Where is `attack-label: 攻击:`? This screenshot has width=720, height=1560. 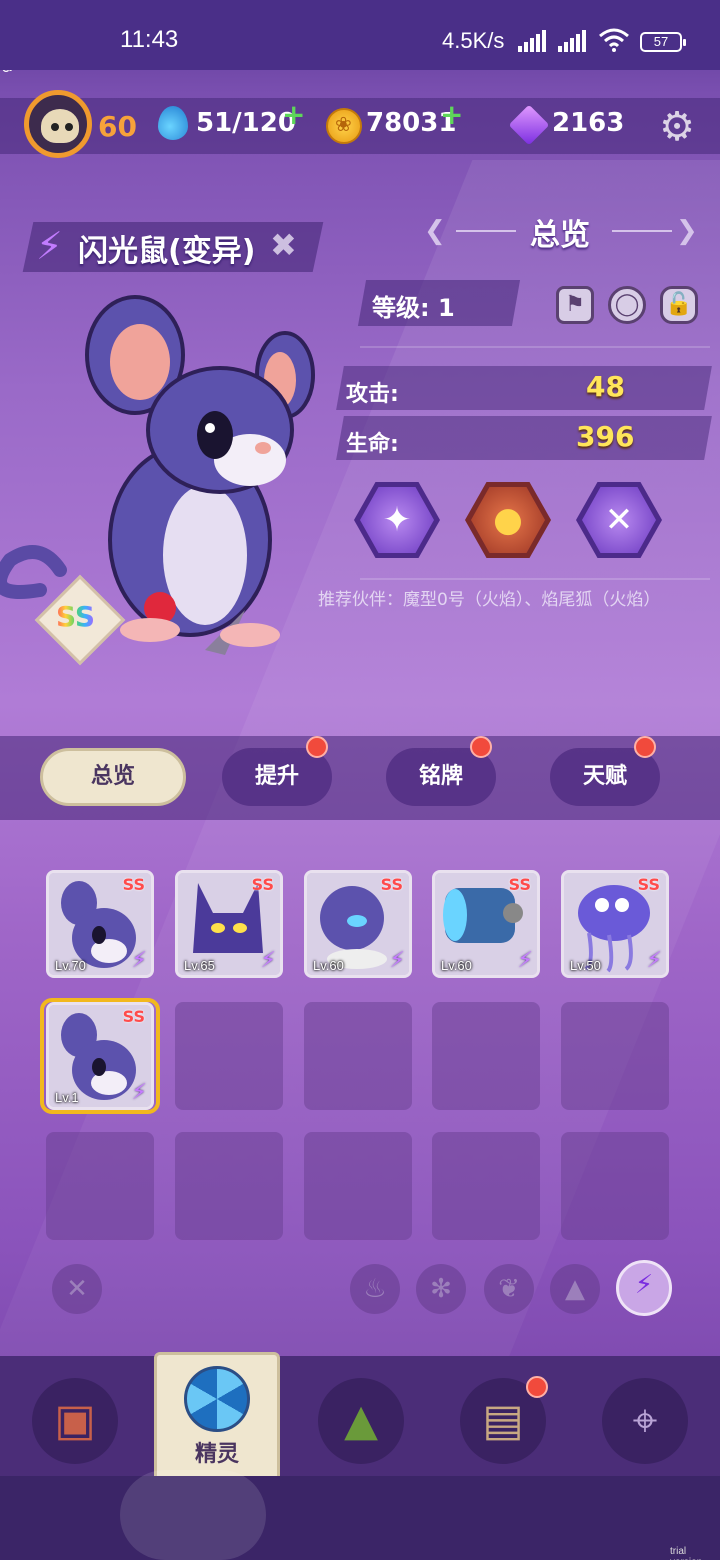 attack-label: 攻击: is located at coordinates (372, 394).